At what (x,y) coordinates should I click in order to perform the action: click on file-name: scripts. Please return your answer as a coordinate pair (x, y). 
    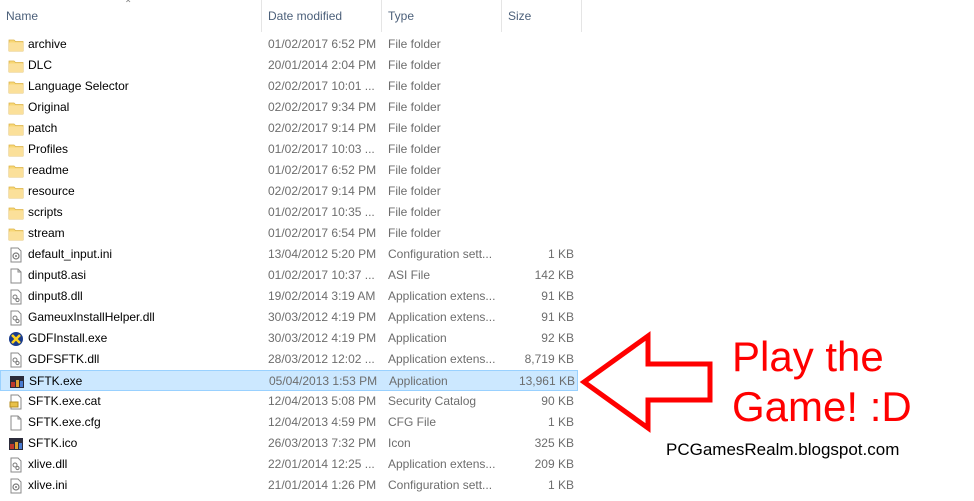
    Looking at the image, I should click on (45, 212).